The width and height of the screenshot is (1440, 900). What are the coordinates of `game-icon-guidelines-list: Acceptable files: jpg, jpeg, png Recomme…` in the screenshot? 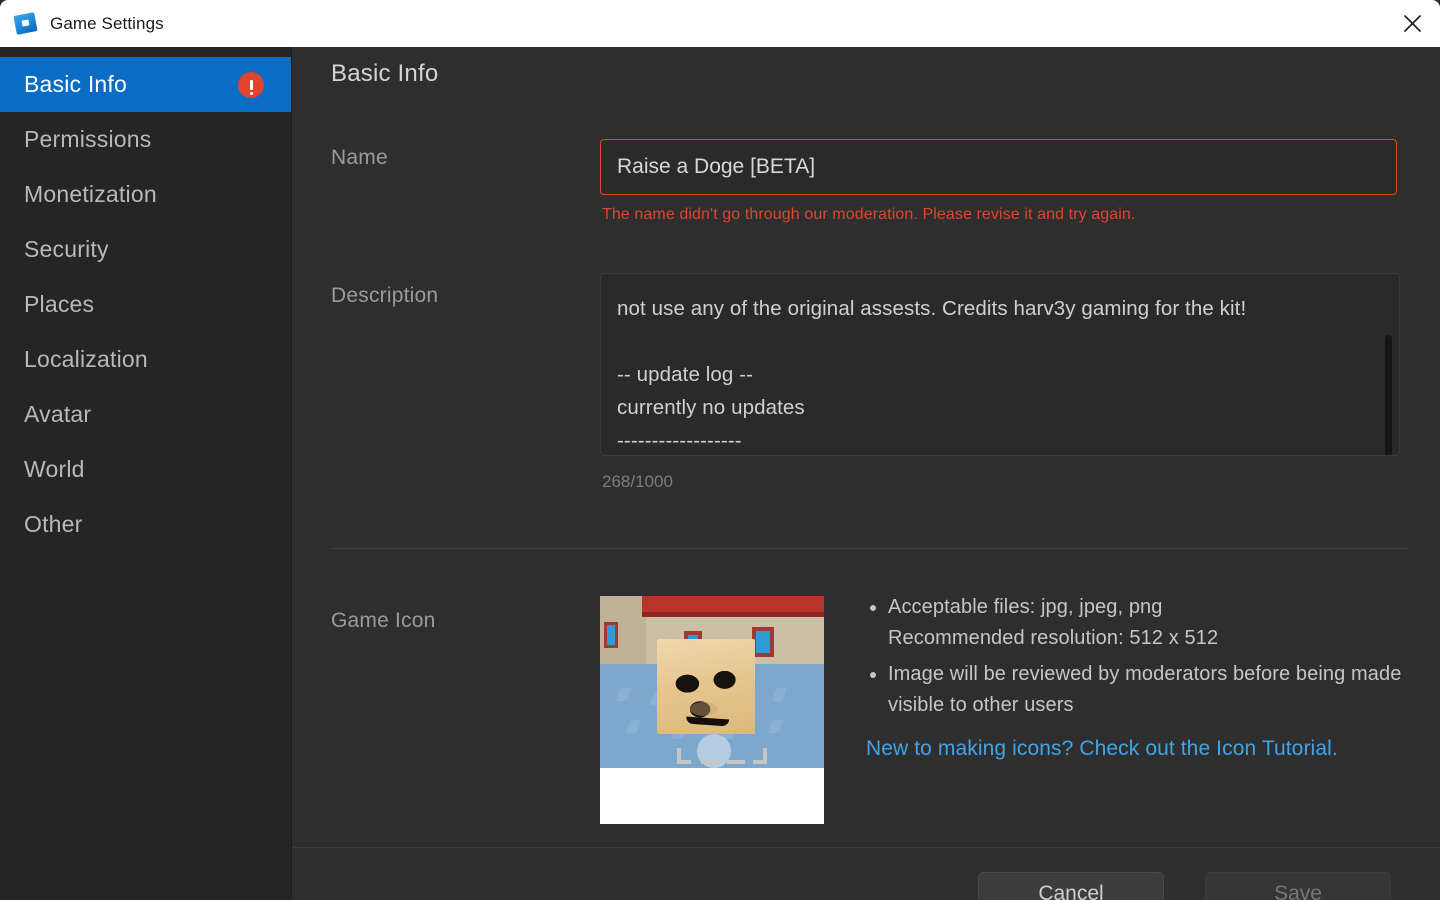 It's located at (1143, 659).